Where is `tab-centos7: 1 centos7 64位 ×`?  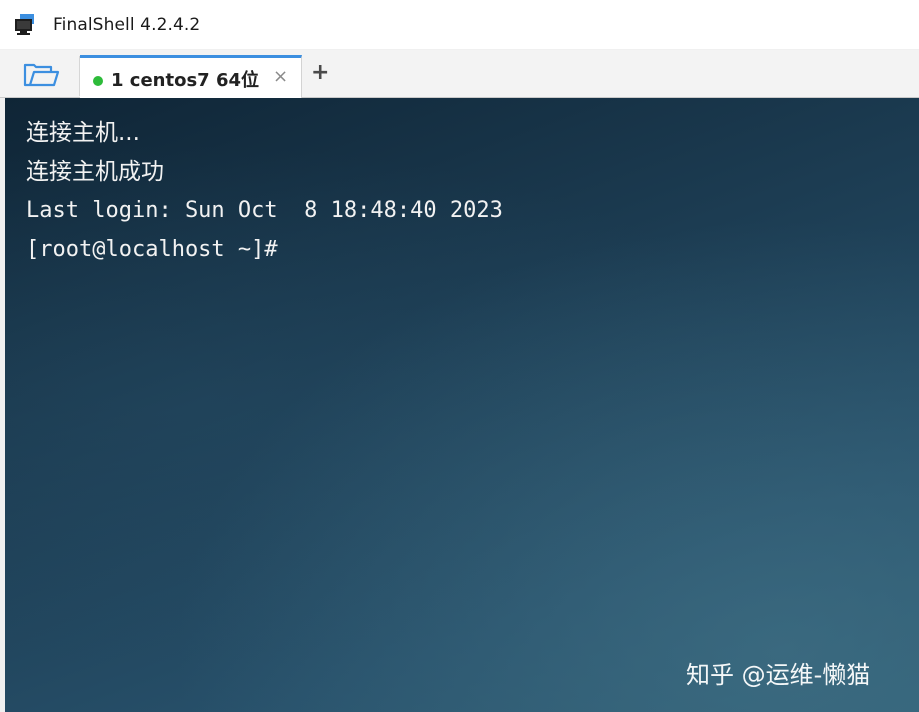 tab-centos7: 1 centos7 64位 × is located at coordinates (191, 76).